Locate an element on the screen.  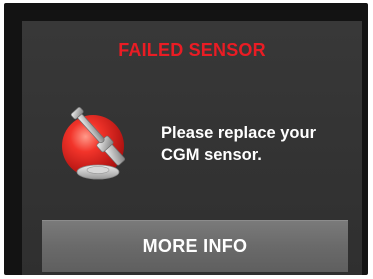
alert-message-line-2: CGM sensor. is located at coordinates (211, 155).